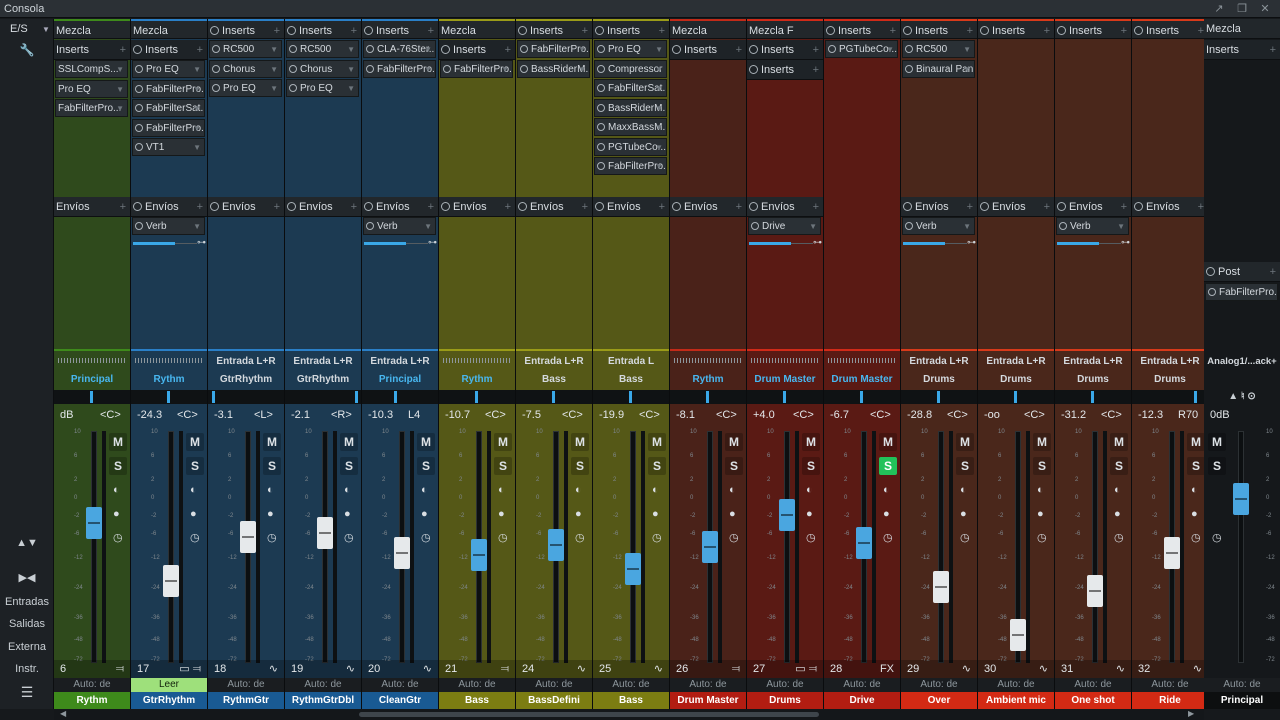 Image resolution: width=1280 pixels, height=720 pixels. Describe the element at coordinates (190, 669) in the screenshot. I see `folder-icon: ▭ ⫤` at that location.